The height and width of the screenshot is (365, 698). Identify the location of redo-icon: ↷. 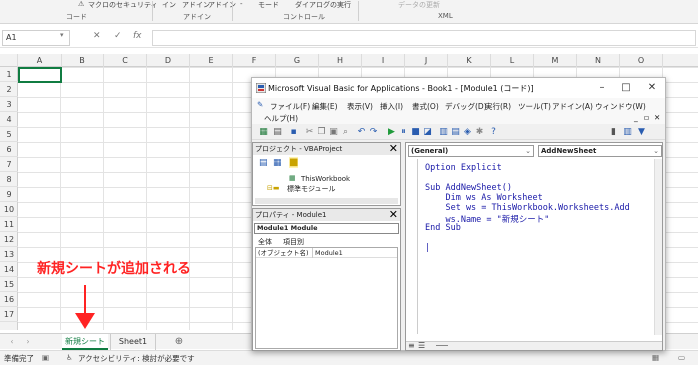
(373, 132).